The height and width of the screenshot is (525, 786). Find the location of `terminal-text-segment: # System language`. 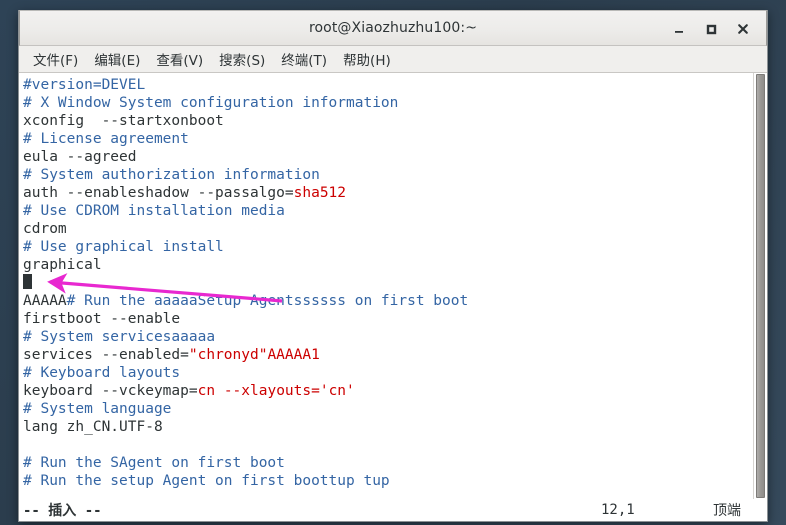

terminal-text-segment: # System language is located at coordinates (97, 409).